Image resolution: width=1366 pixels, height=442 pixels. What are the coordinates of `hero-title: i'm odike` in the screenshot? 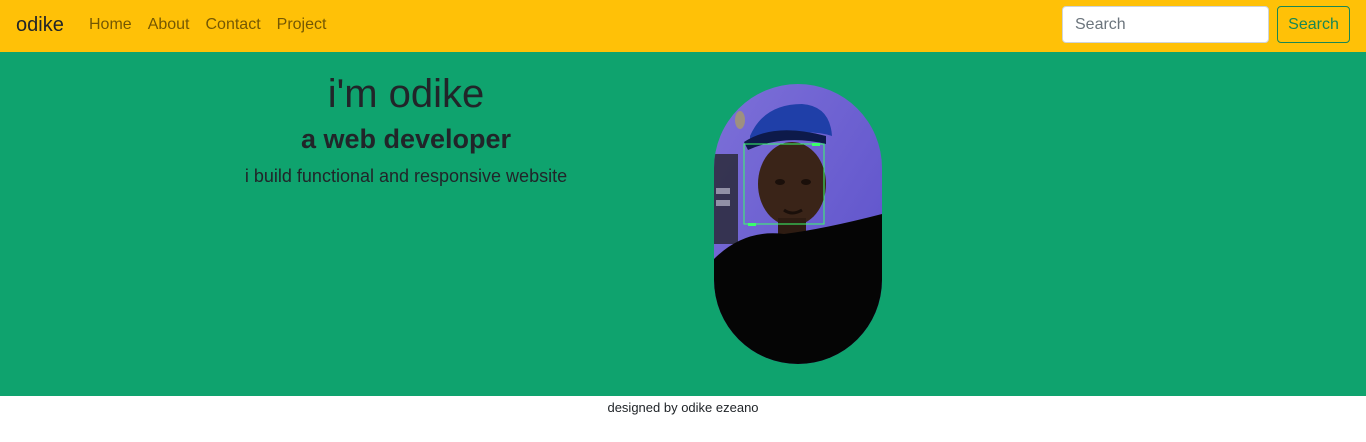 It's located at (406, 94).